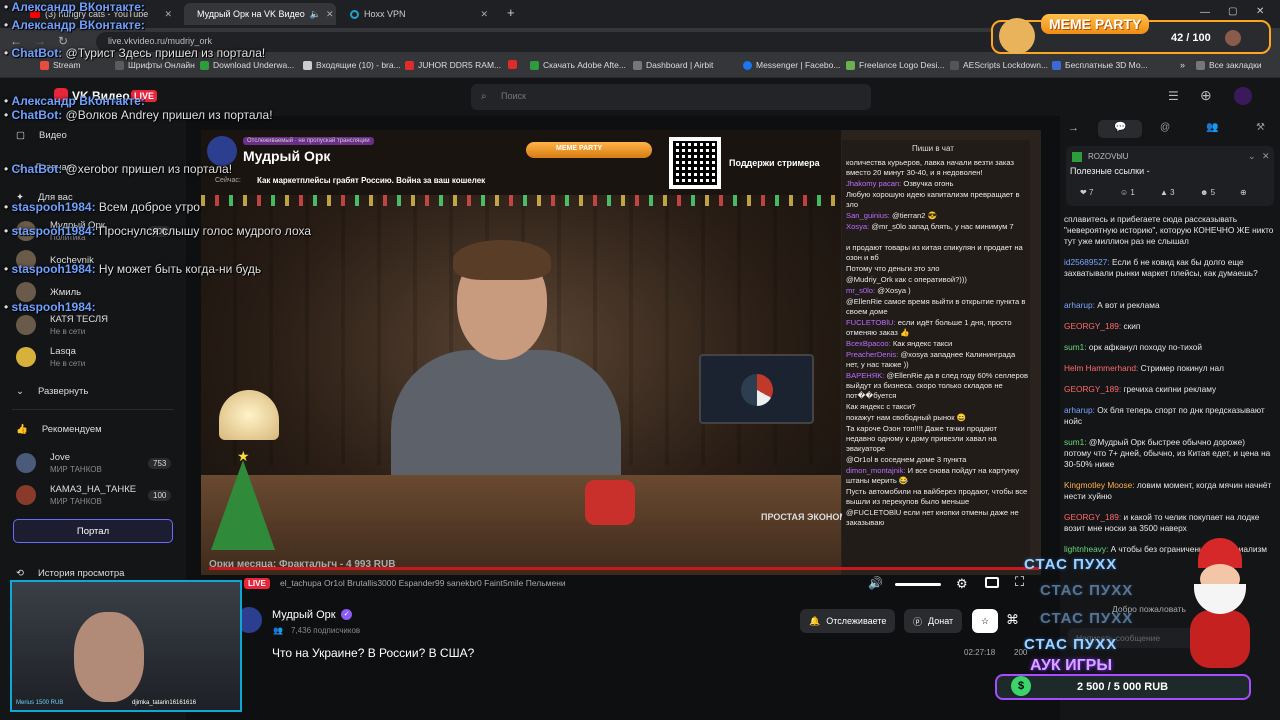  Describe the element at coordinates (61, 95) in the screenshot. I see `vk-video-logo-icon` at that location.